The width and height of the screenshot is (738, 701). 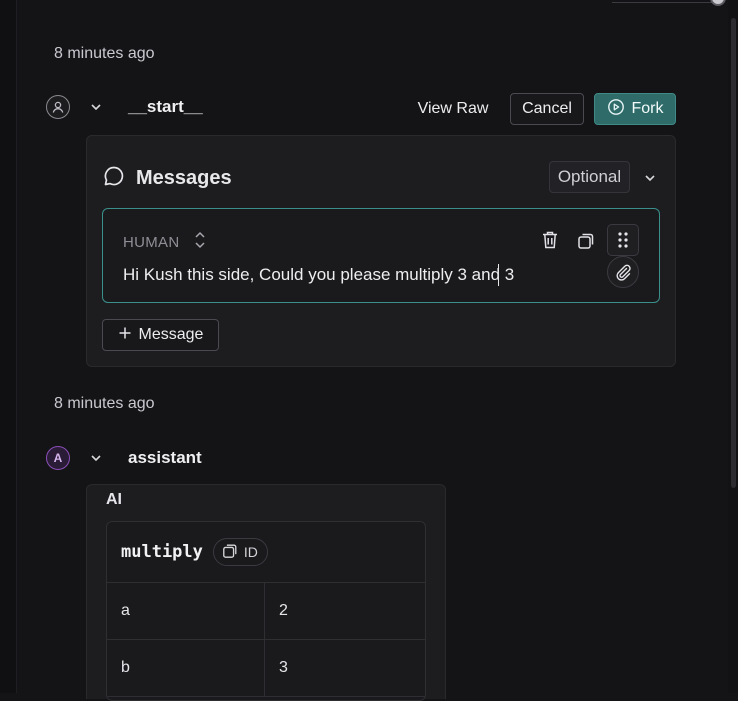 I want to click on table-row: b 3, so click(x=266, y=668).